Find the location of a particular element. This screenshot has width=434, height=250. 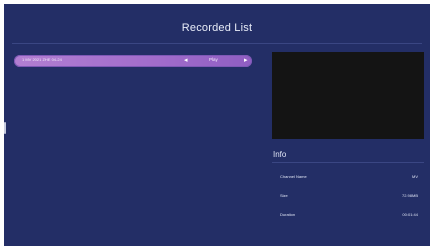

left-arrow-icon: ◂ is located at coordinates (186, 61).